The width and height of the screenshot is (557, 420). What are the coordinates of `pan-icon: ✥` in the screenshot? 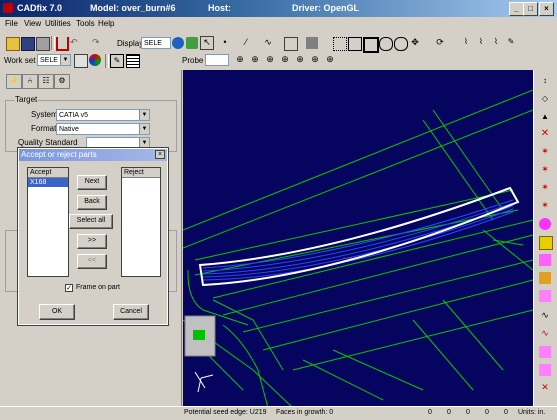 It's located at (415, 43).